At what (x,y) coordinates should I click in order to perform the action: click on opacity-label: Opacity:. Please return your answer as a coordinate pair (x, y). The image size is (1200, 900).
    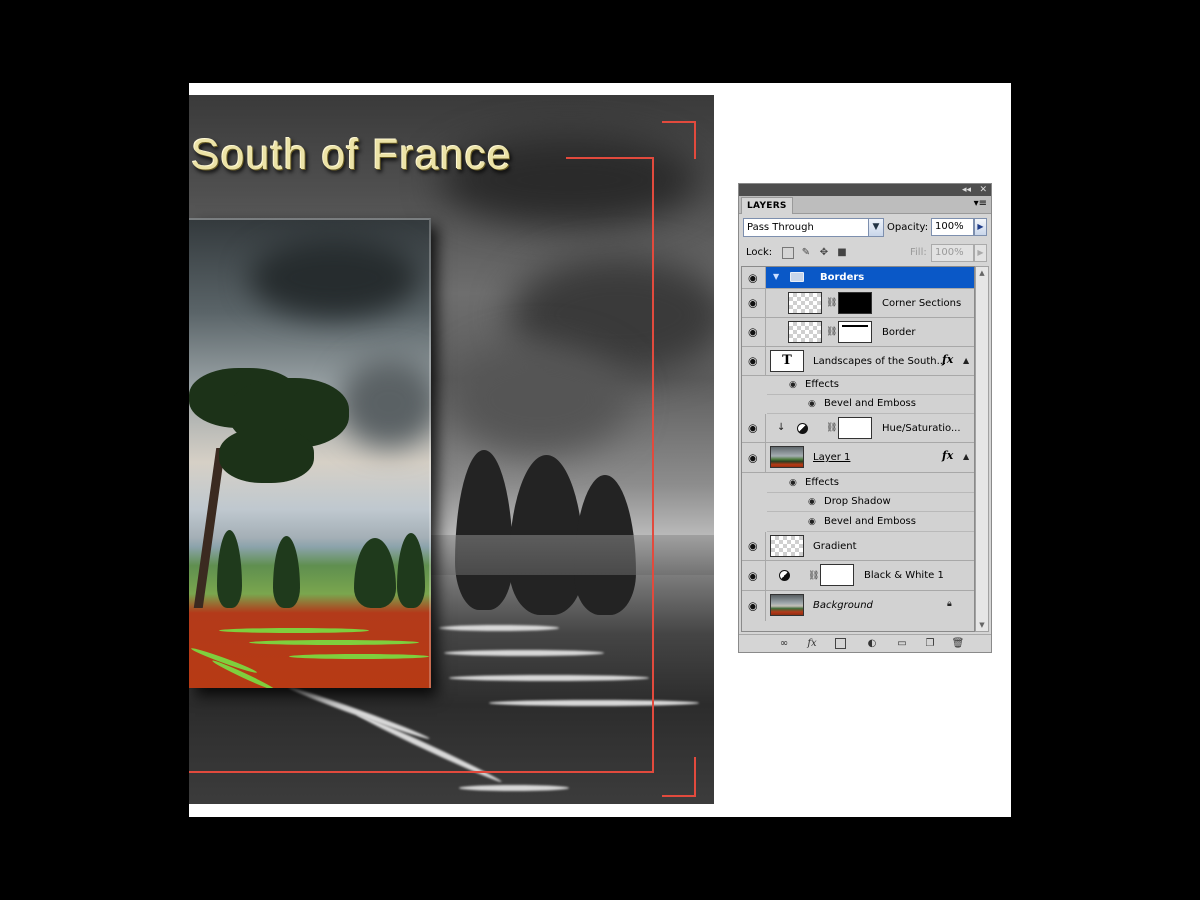
    Looking at the image, I should click on (908, 227).